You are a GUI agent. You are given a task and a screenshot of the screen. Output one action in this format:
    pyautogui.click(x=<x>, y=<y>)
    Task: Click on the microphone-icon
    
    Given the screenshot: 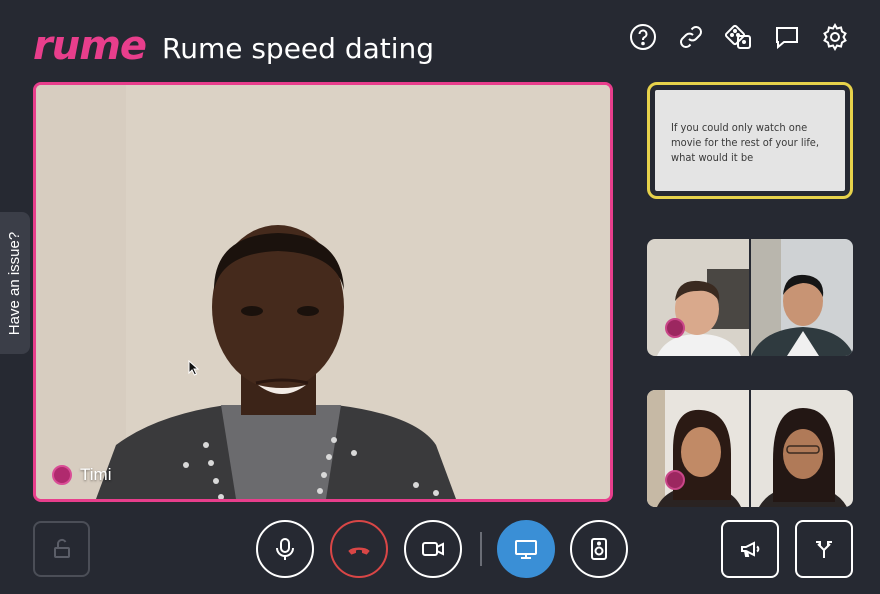 What is the action you would take?
    pyautogui.click(x=285, y=549)
    